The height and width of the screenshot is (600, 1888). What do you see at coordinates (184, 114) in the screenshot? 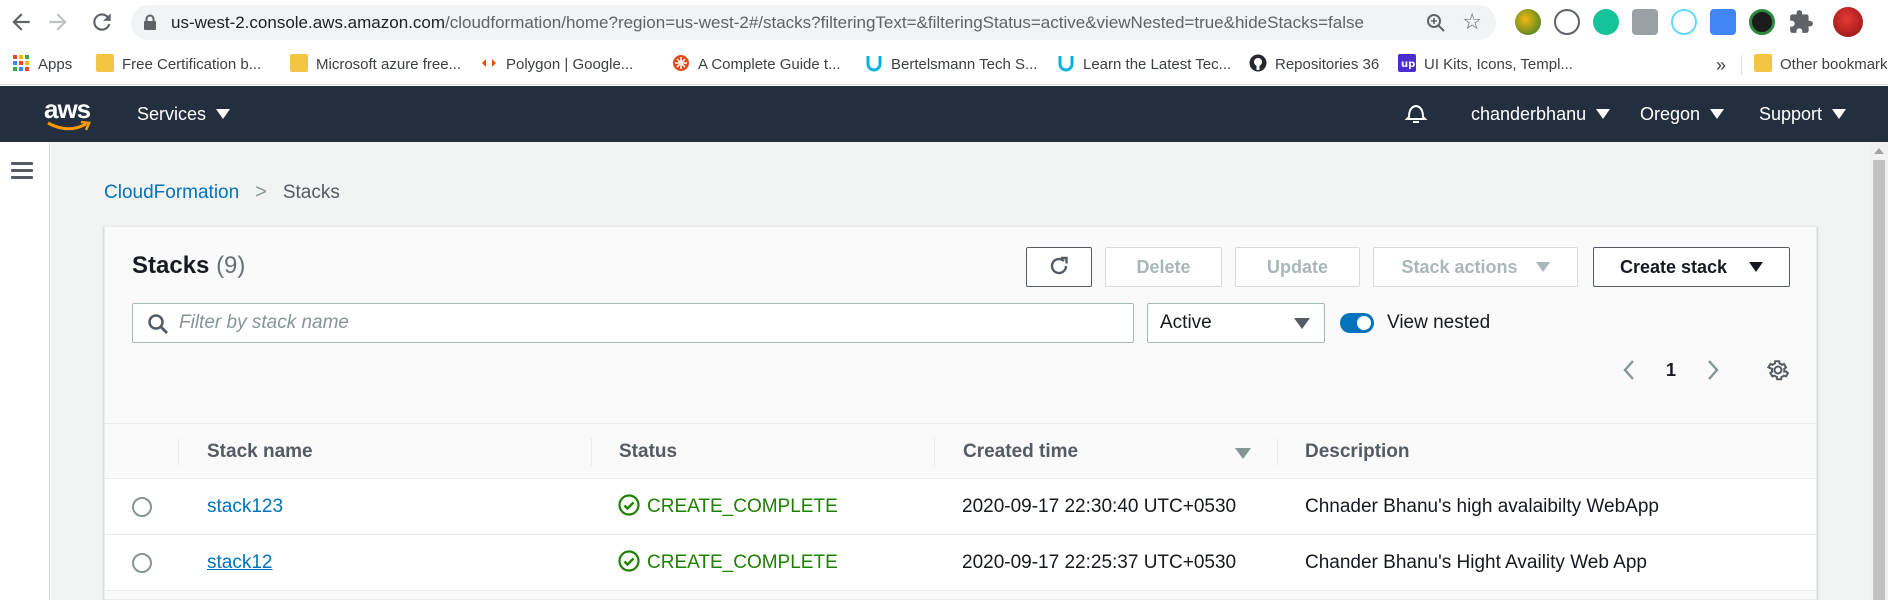
I see `services-menu: Services` at bounding box center [184, 114].